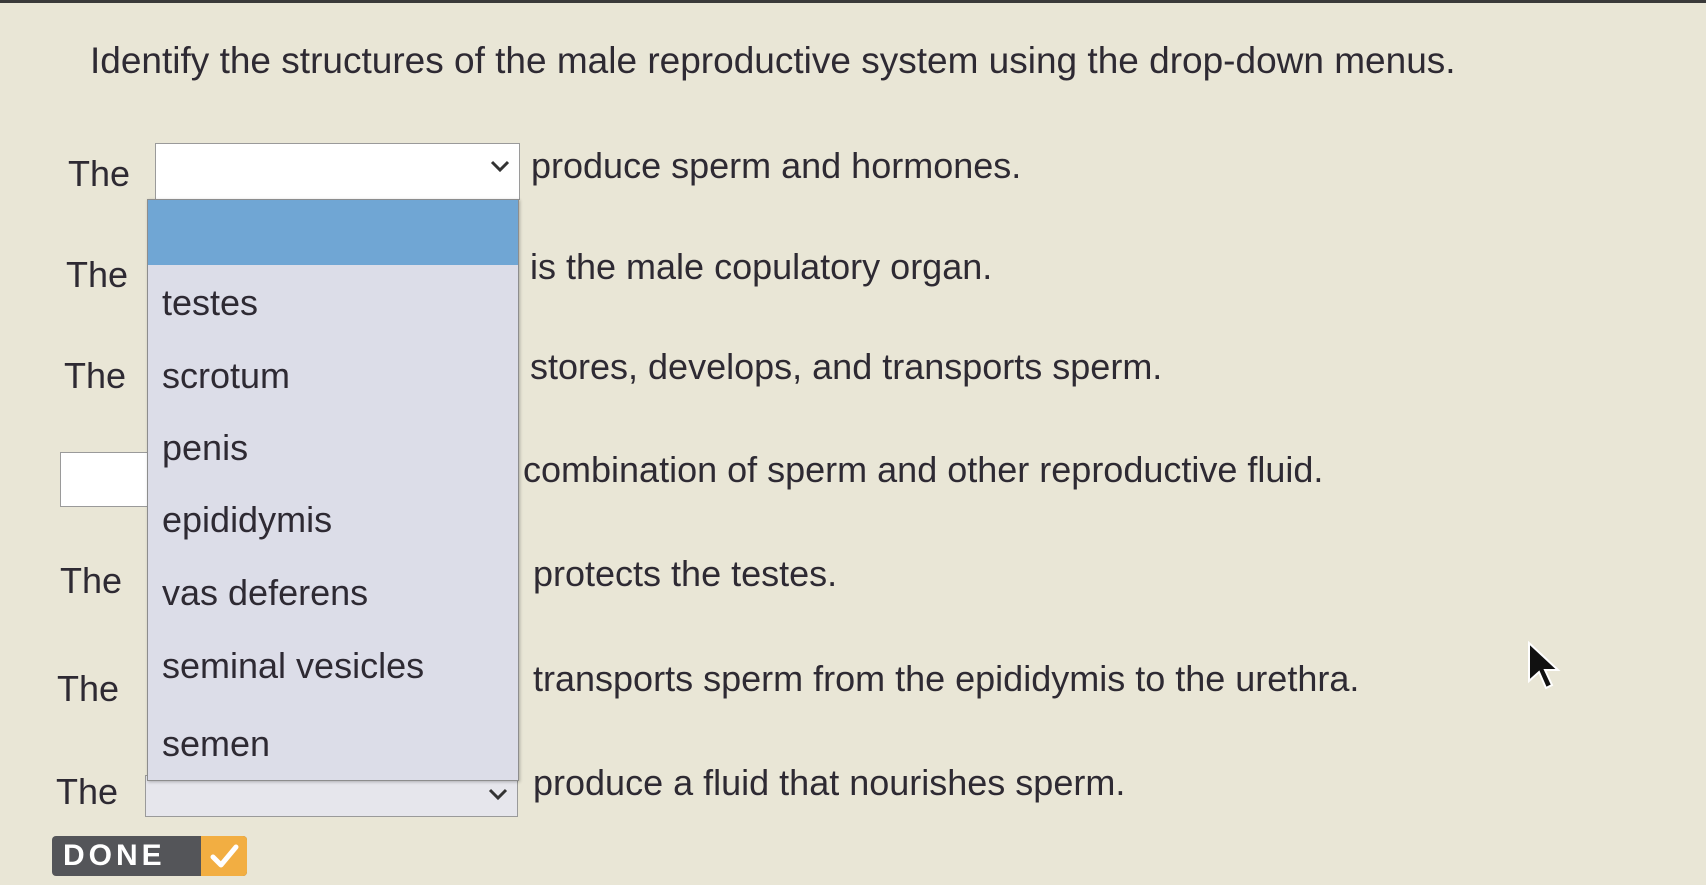 This screenshot has width=1706, height=885. Describe the element at coordinates (265, 593) in the screenshot. I see `dropdown-option-vas-deferens: vas deferens` at that location.